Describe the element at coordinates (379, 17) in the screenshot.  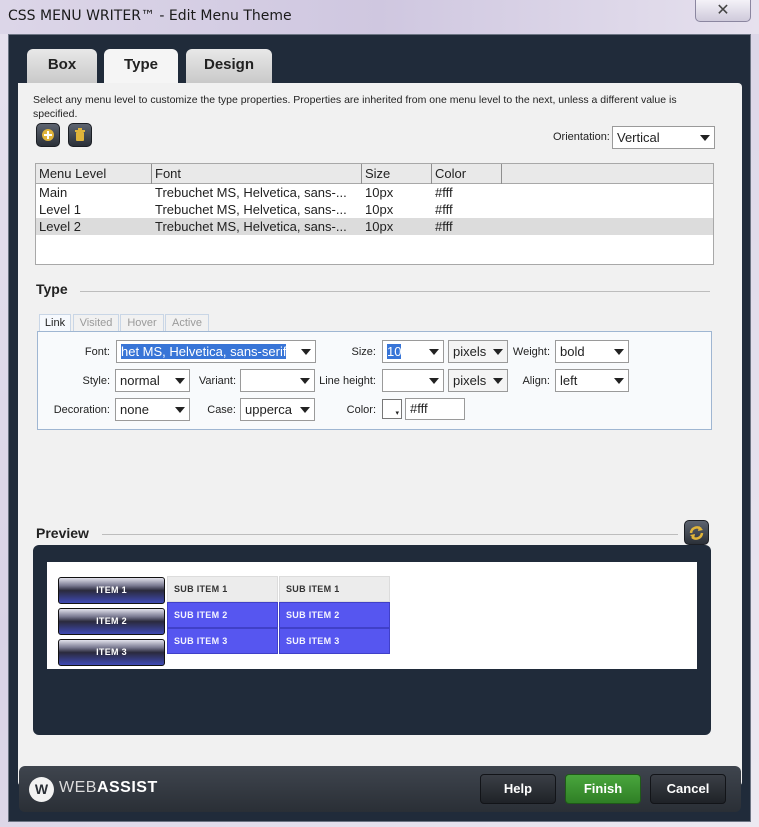
I see `title-bar: CSS MENU WRITER™ - Edit Menu Theme ✕` at that location.